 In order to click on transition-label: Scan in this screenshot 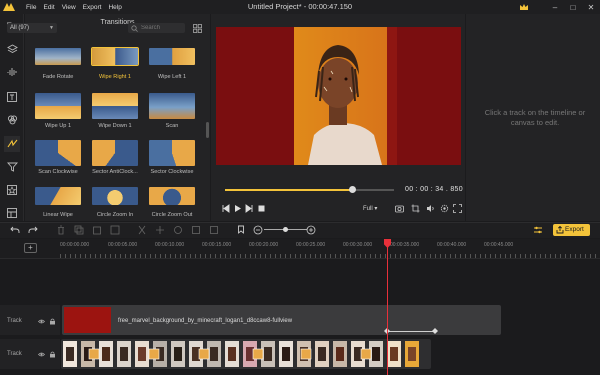, I will do `click(172, 126)`.